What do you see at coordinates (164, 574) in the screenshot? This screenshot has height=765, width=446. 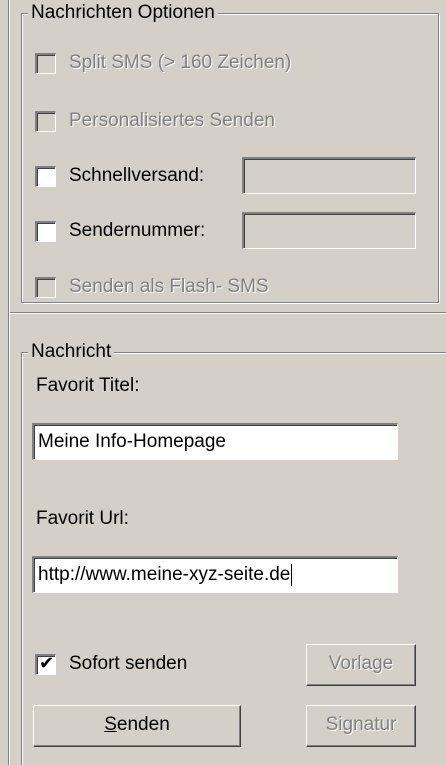 I see `favorite-url-value: http://www.meine-xyz-seite.de` at bounding box center [164, 574].